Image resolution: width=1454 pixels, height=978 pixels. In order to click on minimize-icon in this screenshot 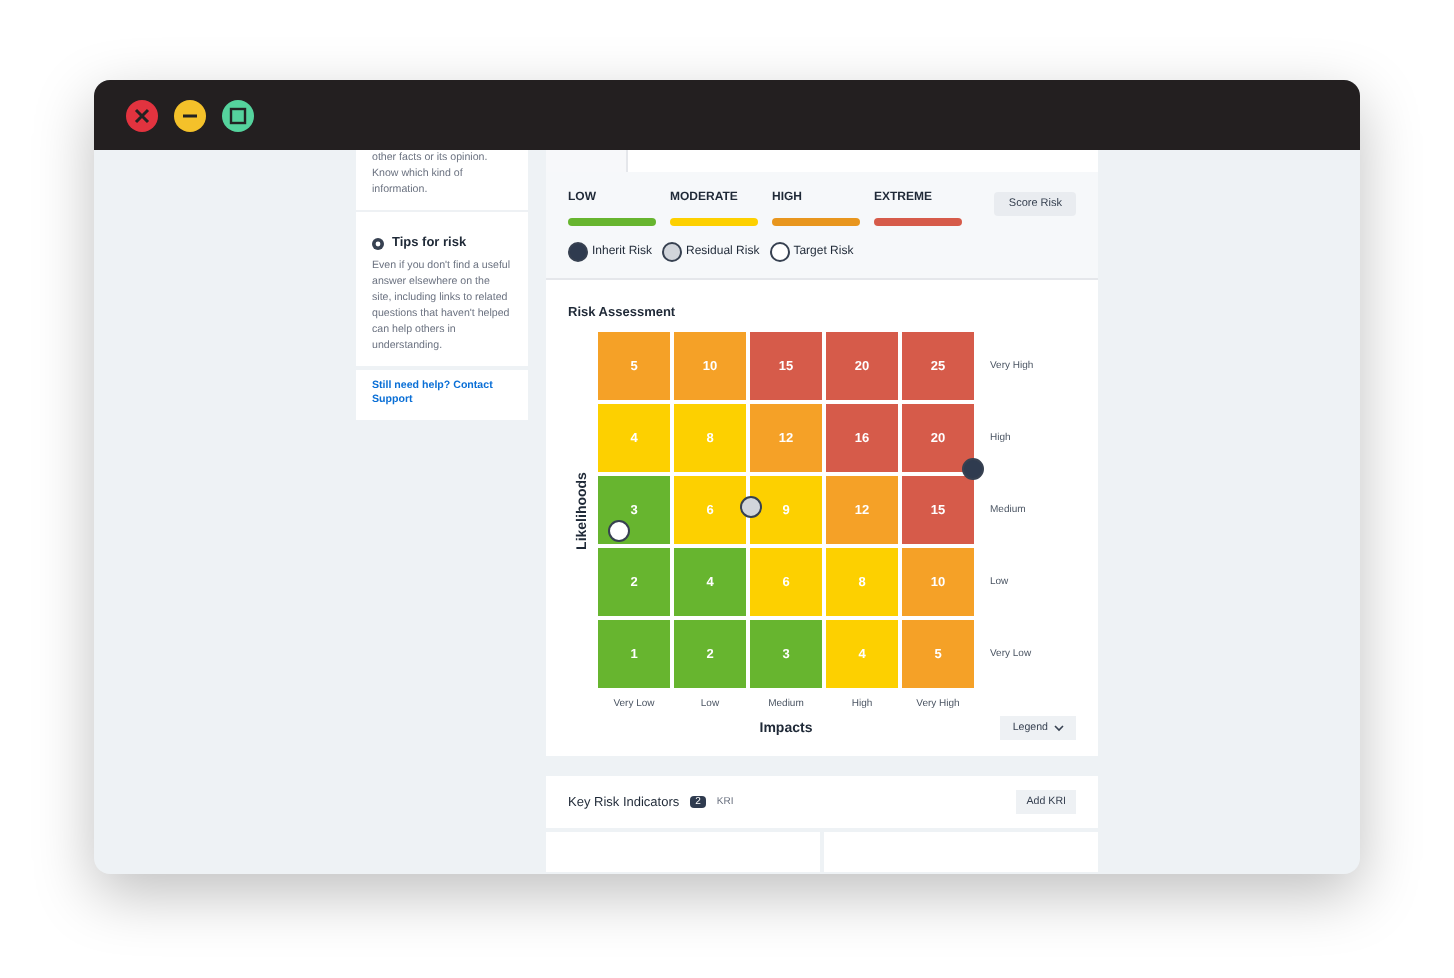, I will do `click(190, 115)`.